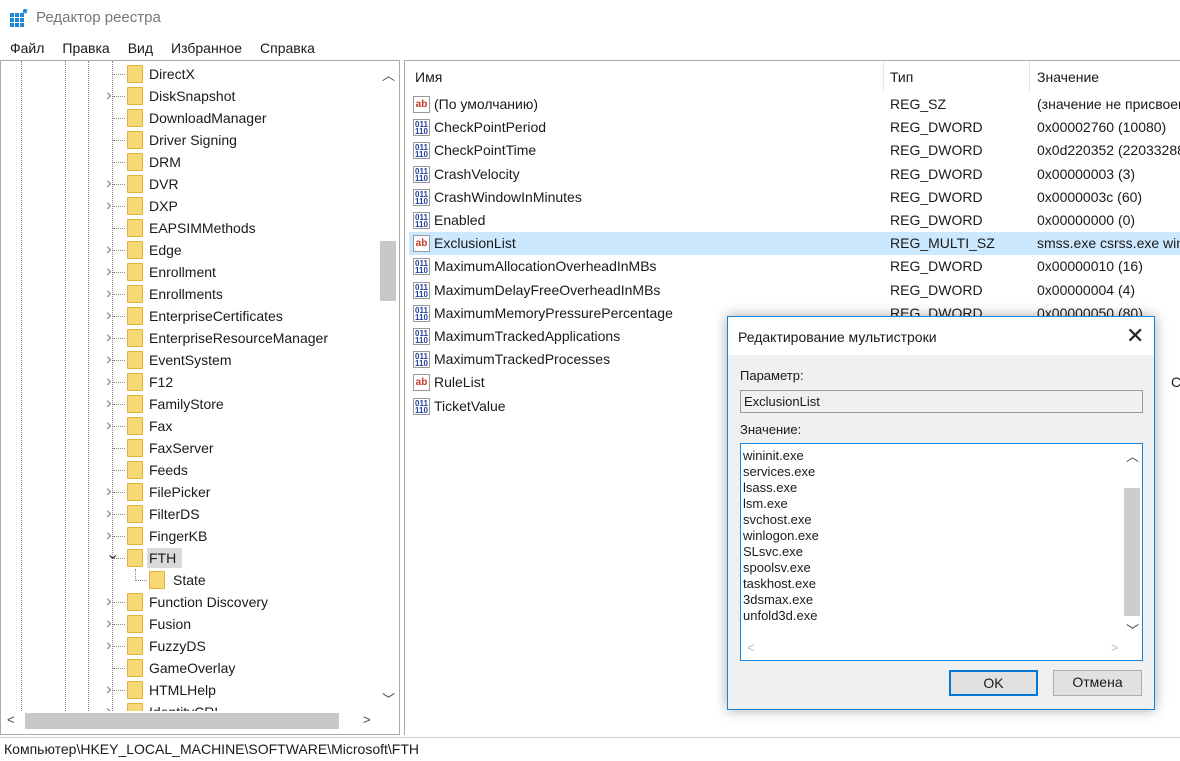 The width and height of the screenshot is (1180, 761). What do you see at coordinates (189, 624) in the screenshot?
I see `tree-item: › Fusion` at bounding box center [189, 624].